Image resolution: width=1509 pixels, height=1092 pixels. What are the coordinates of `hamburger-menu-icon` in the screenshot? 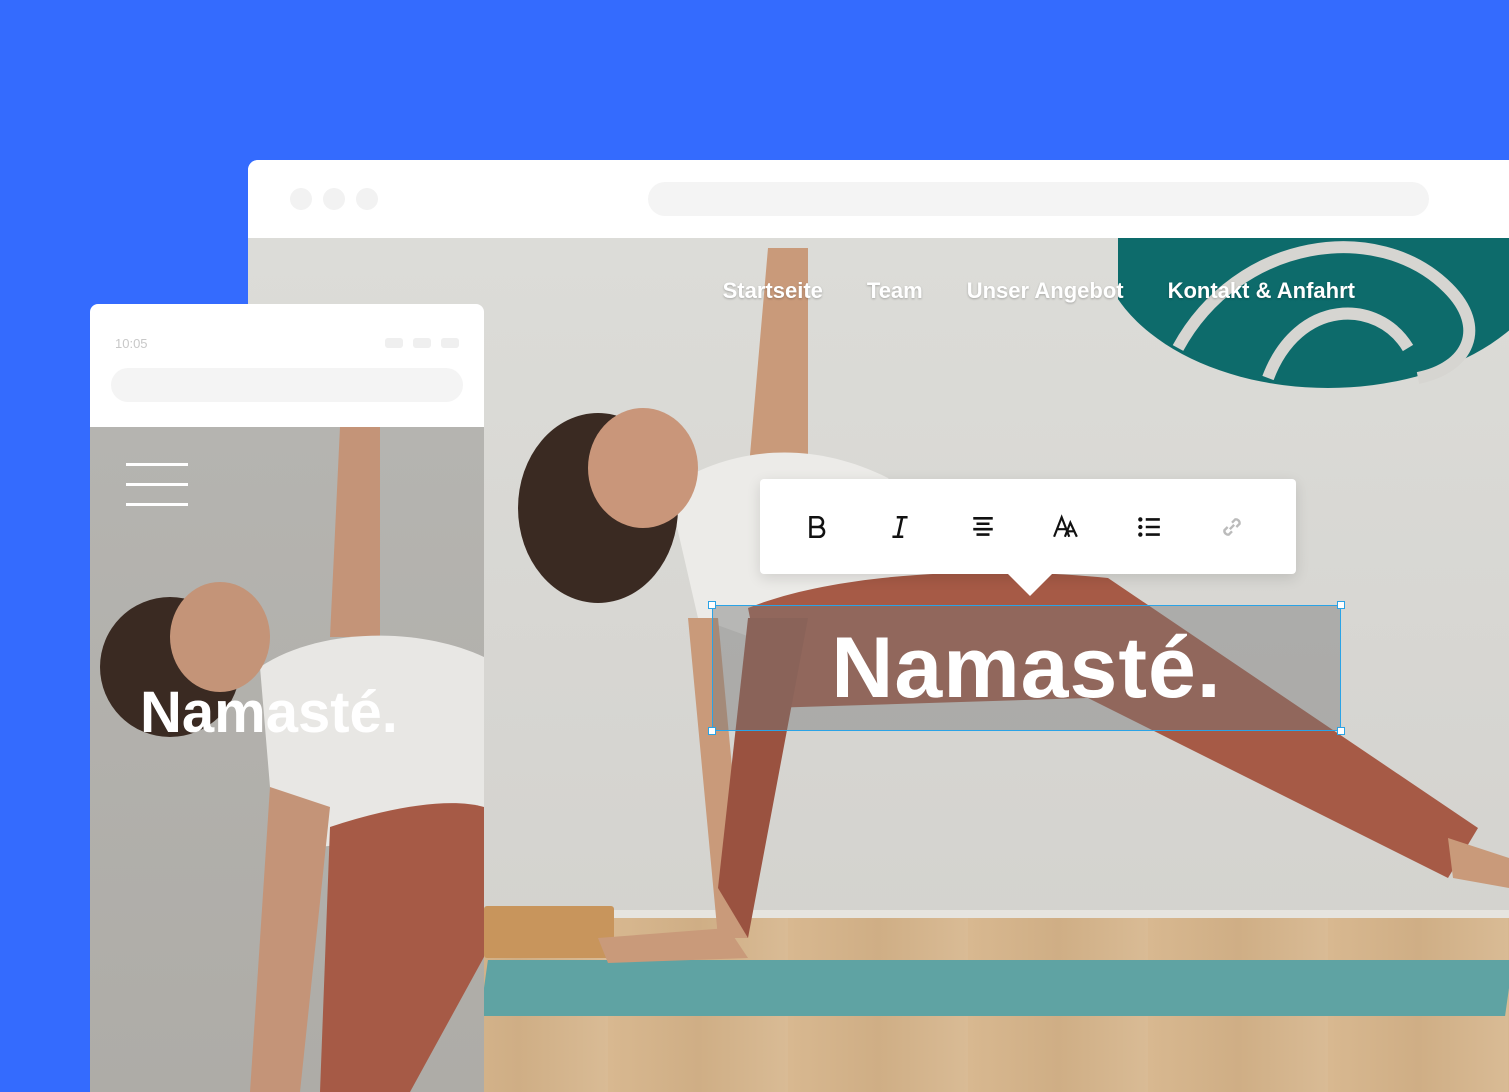 It's located at (157, 484).